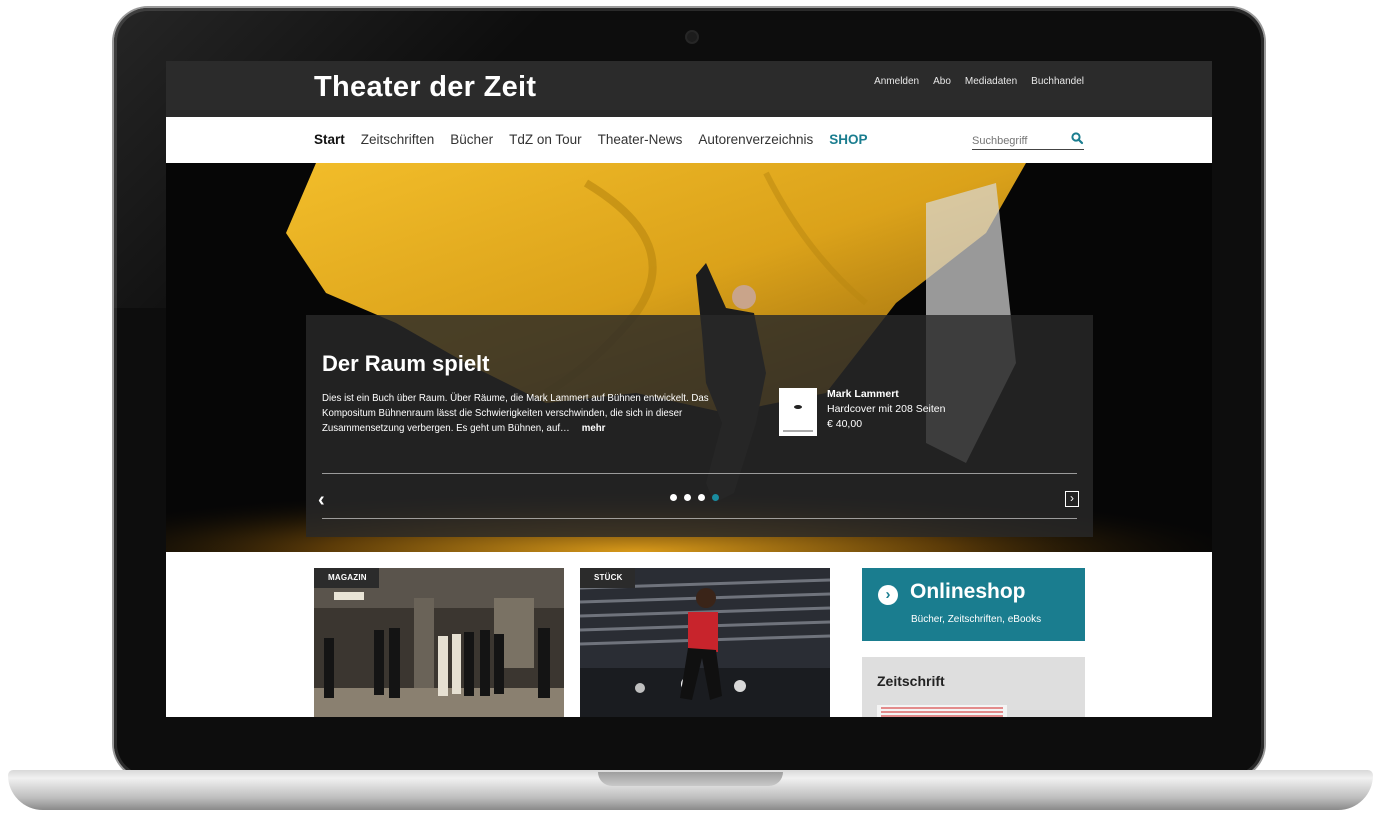 The height and width of the screenshot is (817, 1381). Describe the element at coordinates (398, 139) in the screenshot. I see `nav-item-zeitschriften: Zeitschriften` at that location.